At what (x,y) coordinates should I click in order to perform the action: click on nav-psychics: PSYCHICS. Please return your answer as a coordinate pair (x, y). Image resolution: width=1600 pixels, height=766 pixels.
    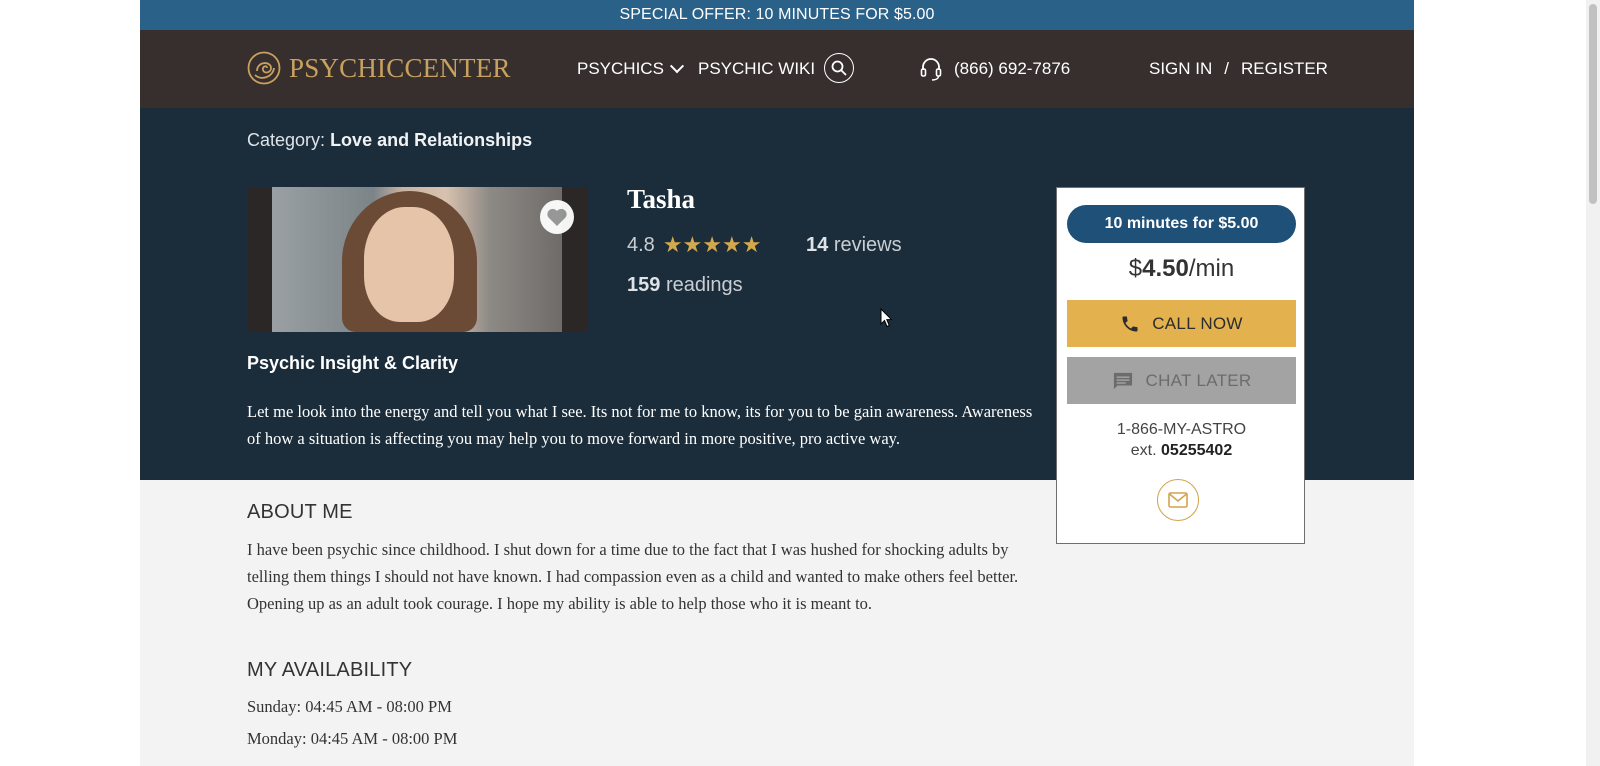
    Looking at the image, I should click on (630, 69).